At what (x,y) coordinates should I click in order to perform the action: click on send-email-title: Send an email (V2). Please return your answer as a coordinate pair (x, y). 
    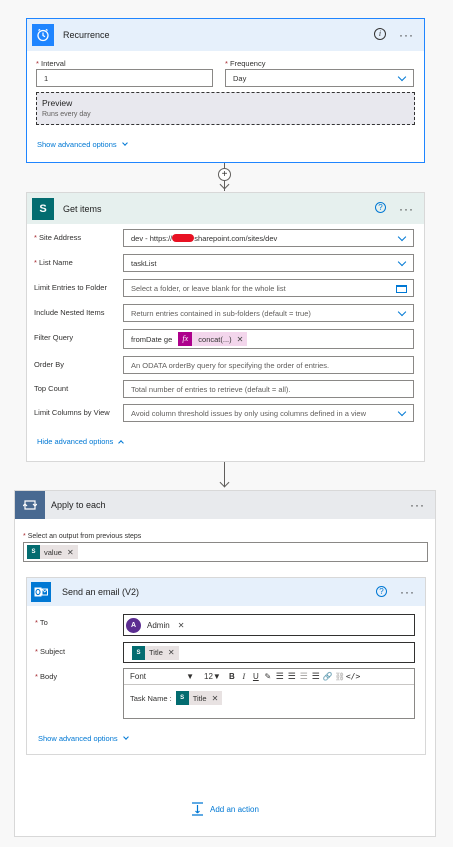
    Looking at the image, I should click on (101, 592).